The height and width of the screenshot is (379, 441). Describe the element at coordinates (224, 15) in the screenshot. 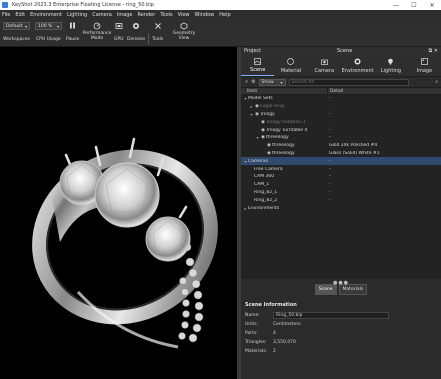

I see `menu-help: Help` at that location.